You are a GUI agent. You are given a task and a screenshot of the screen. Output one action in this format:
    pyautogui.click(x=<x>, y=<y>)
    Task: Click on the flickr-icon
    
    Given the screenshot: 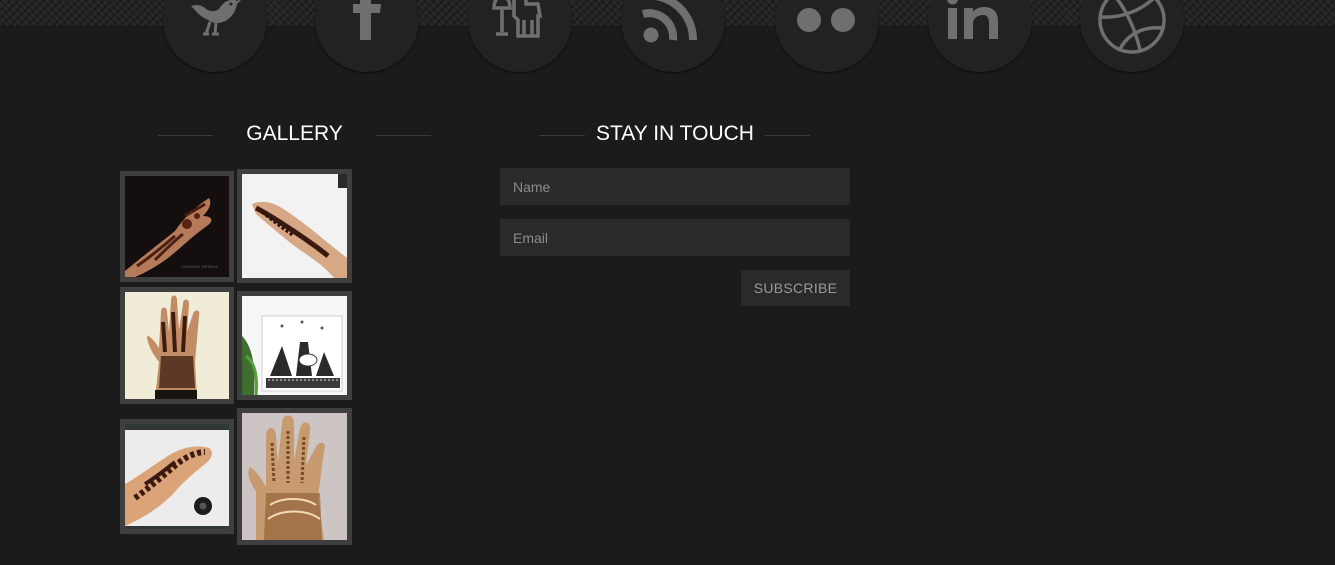 What is the action you would take?
    pyautogui.click(x=826, y=20)
    